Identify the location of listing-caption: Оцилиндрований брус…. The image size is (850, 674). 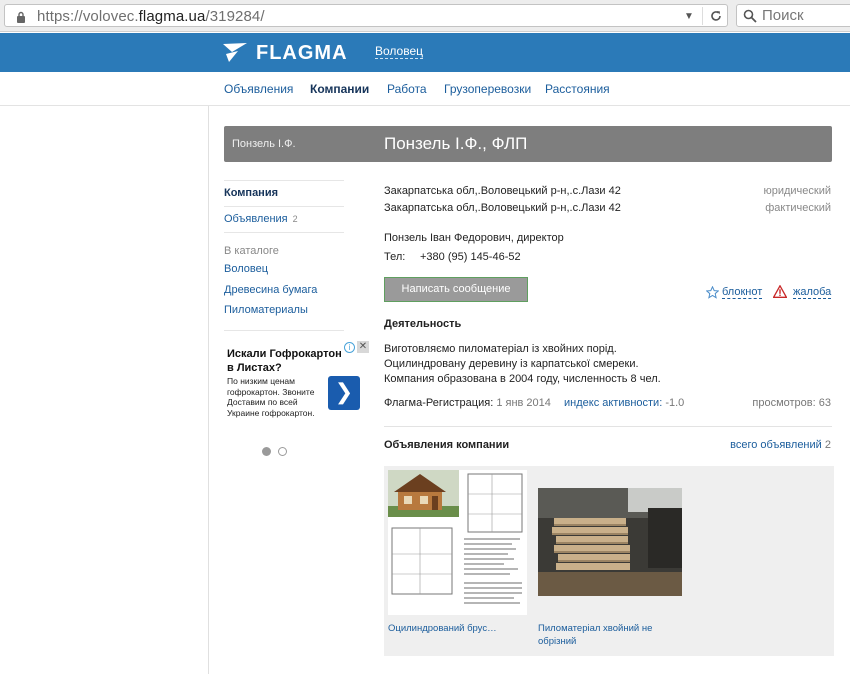
(458, 628).